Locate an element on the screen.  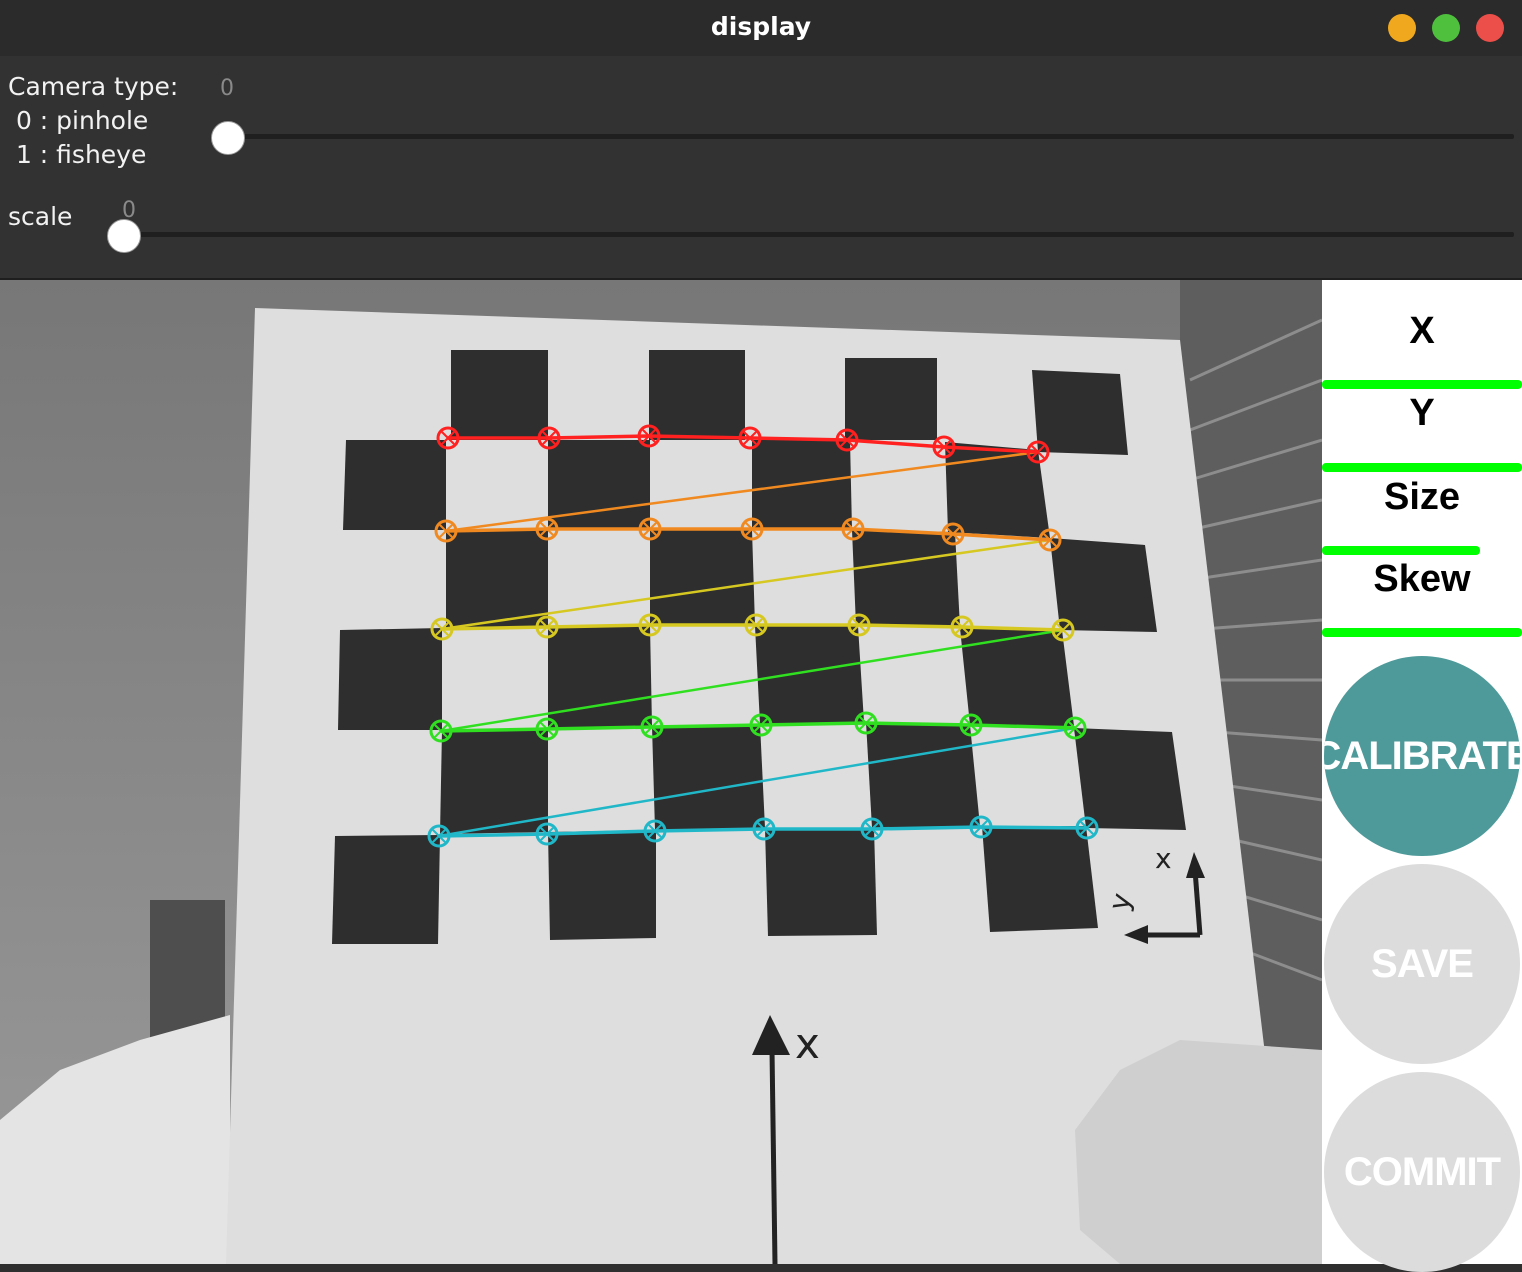
commit-button: COMMIT is located at coordinates (1422, 1172).